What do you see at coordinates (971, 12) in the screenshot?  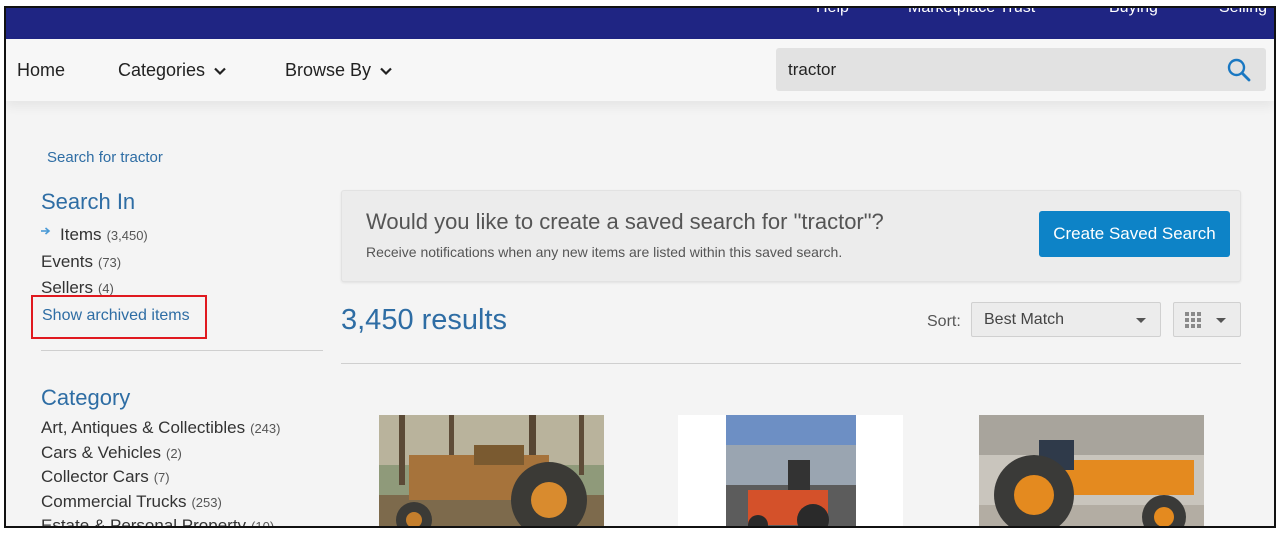 I see `top-link-marketplace-trust: Marketplace Trust` at bounding box center [971, 12].